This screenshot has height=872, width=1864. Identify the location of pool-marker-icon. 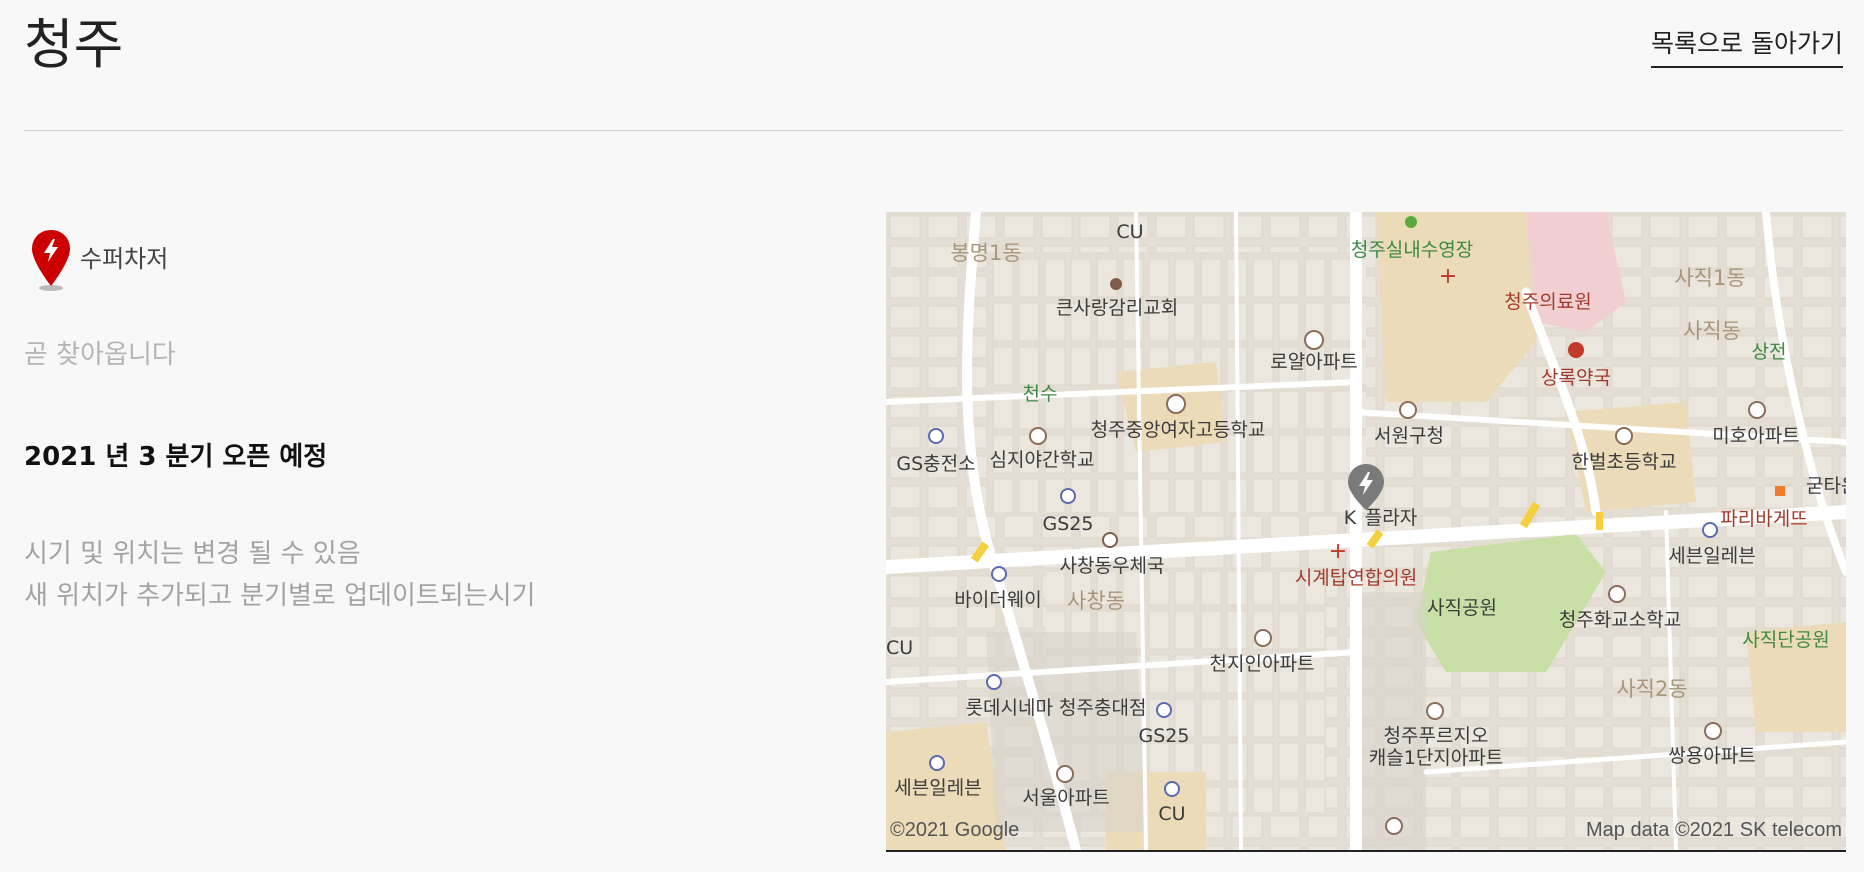
(1411, 222).